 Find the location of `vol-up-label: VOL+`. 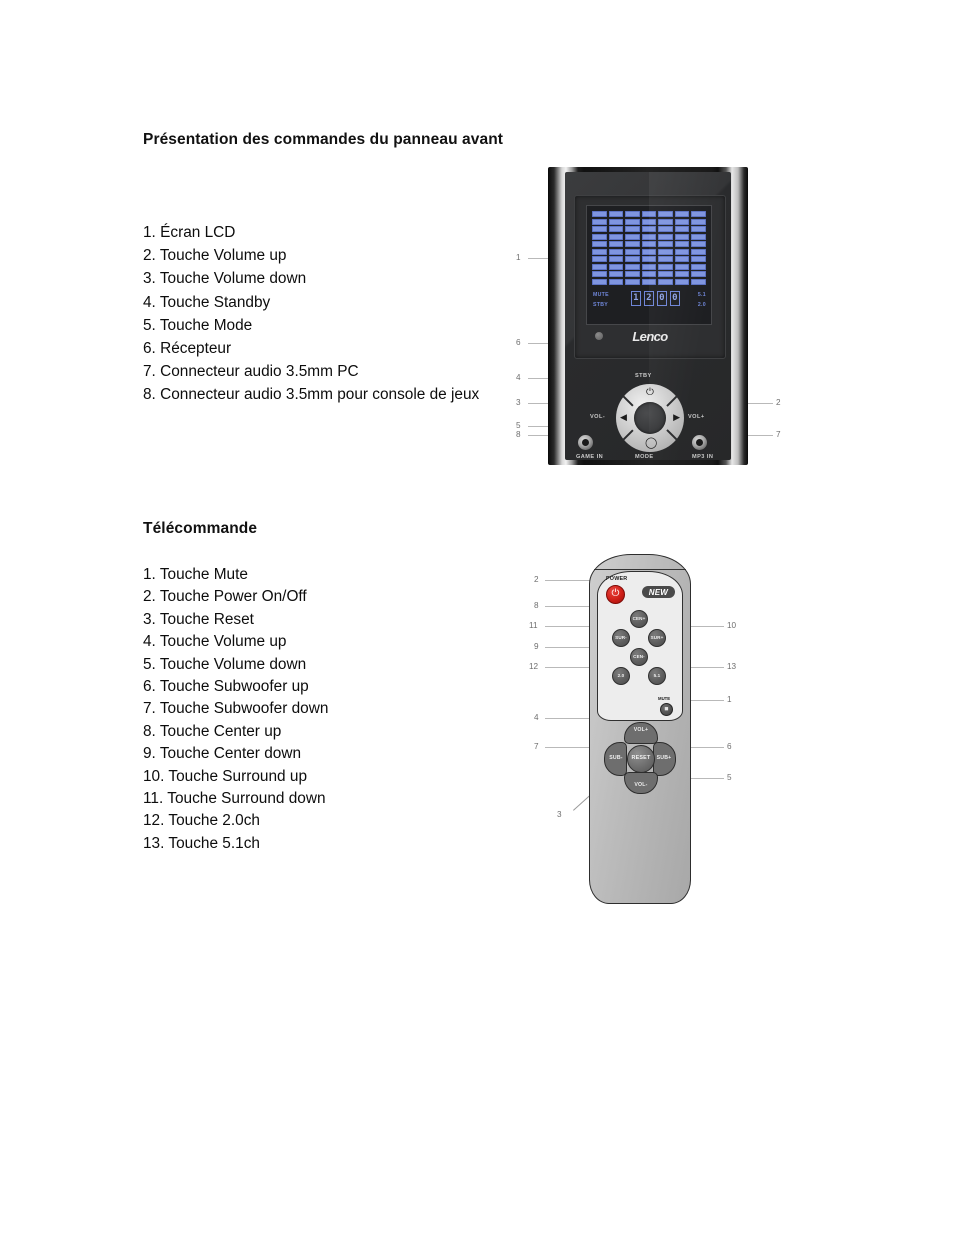

vol-up-label: VOL+ is located at coordinates (696, 417).